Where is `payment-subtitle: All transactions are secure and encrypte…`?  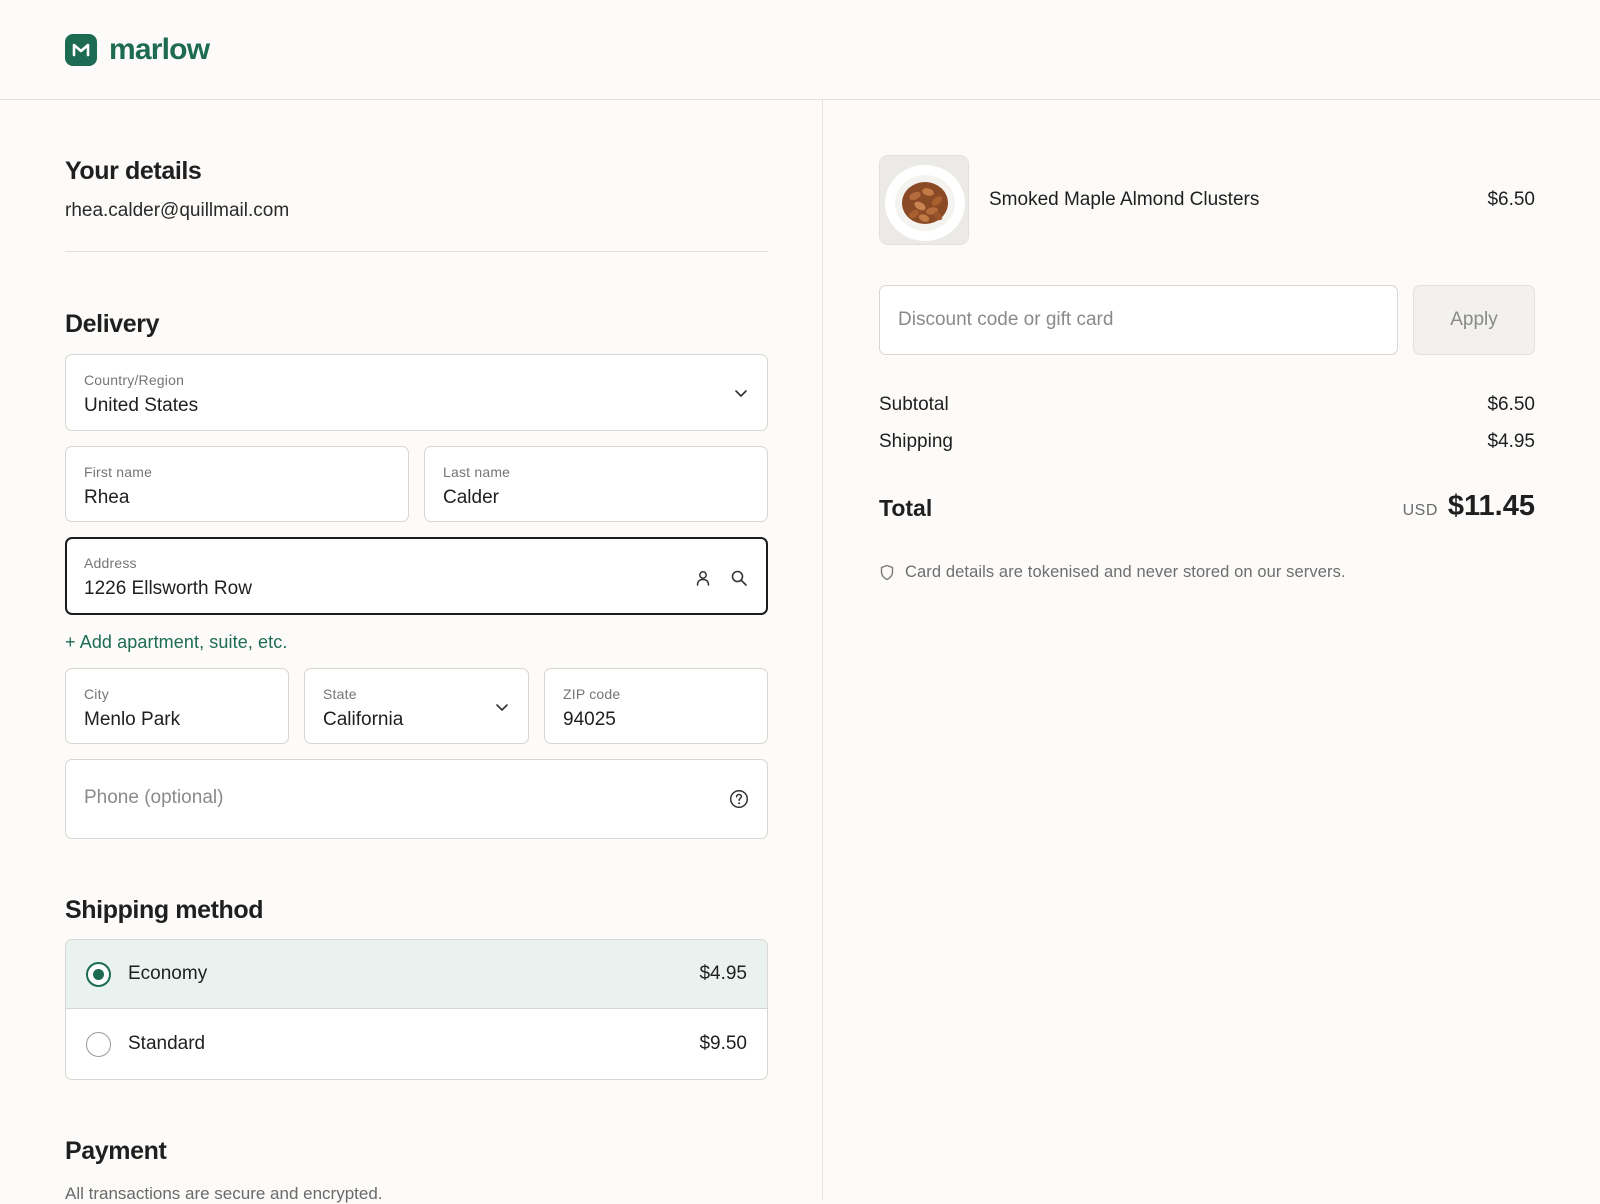 payment-subtitle: All transactions are secure and encrypte… is located at coordinates (224, 1193).